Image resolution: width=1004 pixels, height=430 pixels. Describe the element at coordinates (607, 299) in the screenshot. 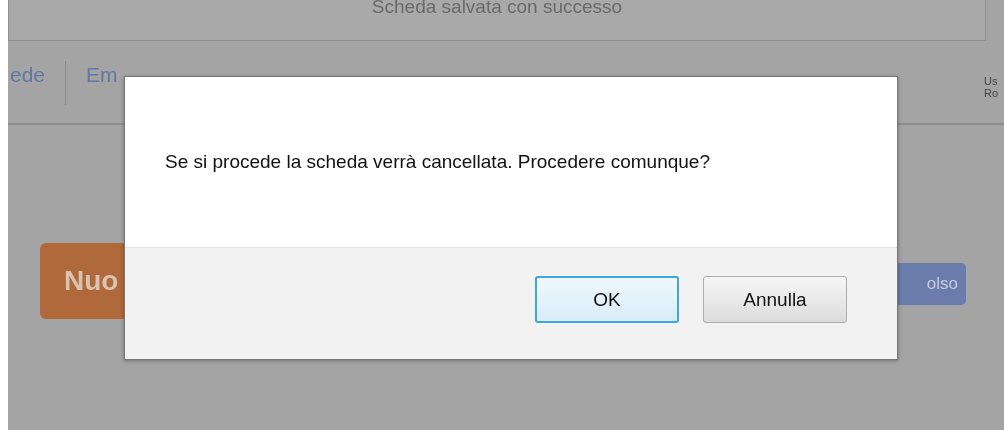

I see `ok-button: OK` at that location.